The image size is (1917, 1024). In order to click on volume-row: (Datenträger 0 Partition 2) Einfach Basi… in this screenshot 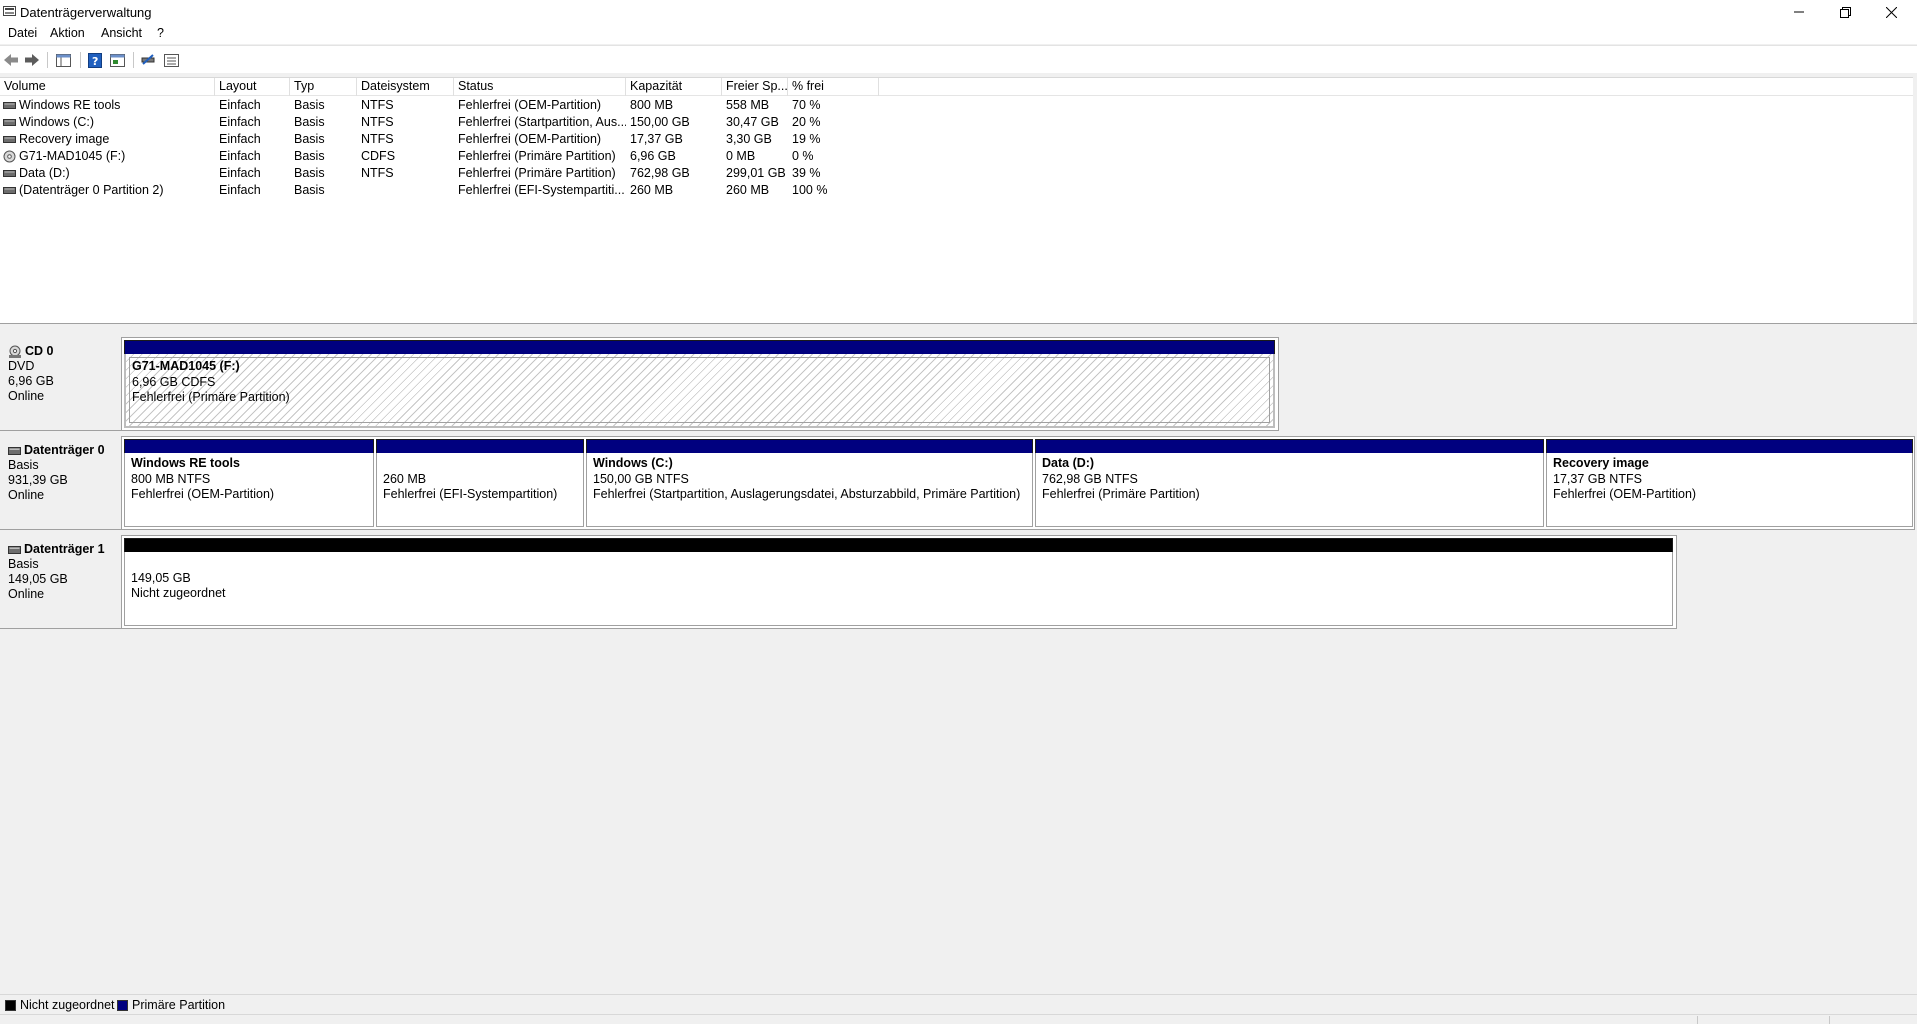, I will do `click(958, 190)`.